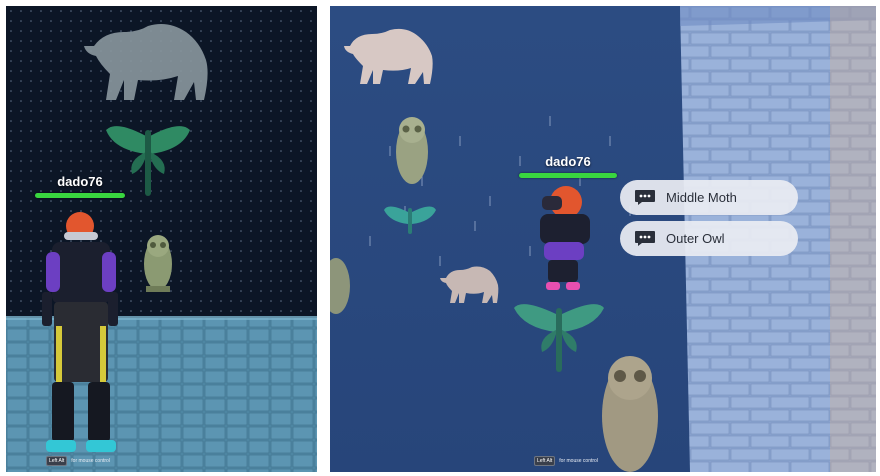 This screenshot has width=880, height=476. I want to click on choice-label: Middle Moth, so click(701, 197).